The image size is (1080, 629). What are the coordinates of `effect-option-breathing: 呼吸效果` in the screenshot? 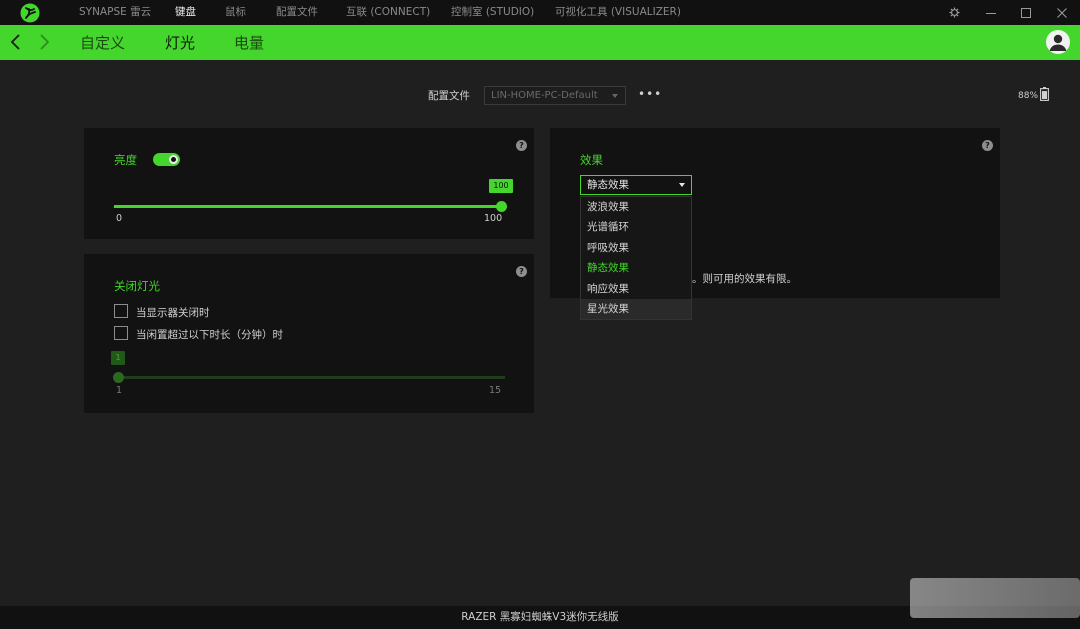 It's located at (636, 248).